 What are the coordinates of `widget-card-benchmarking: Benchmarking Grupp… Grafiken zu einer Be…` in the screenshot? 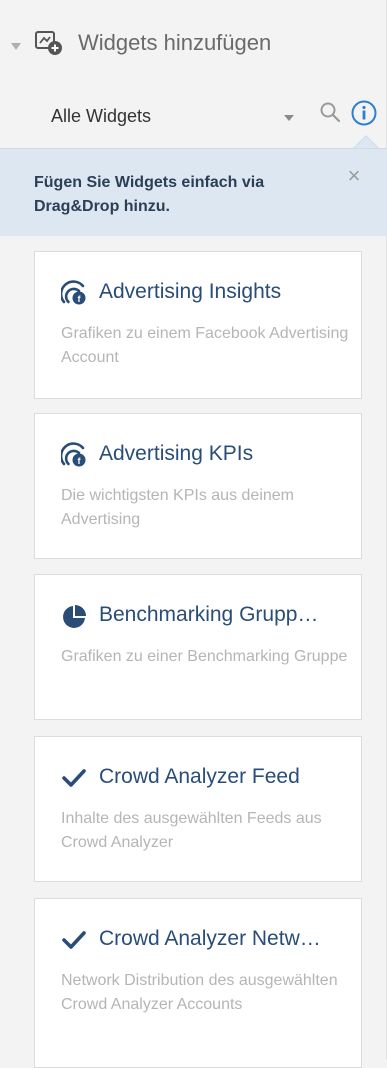 It's located at (198, 647).